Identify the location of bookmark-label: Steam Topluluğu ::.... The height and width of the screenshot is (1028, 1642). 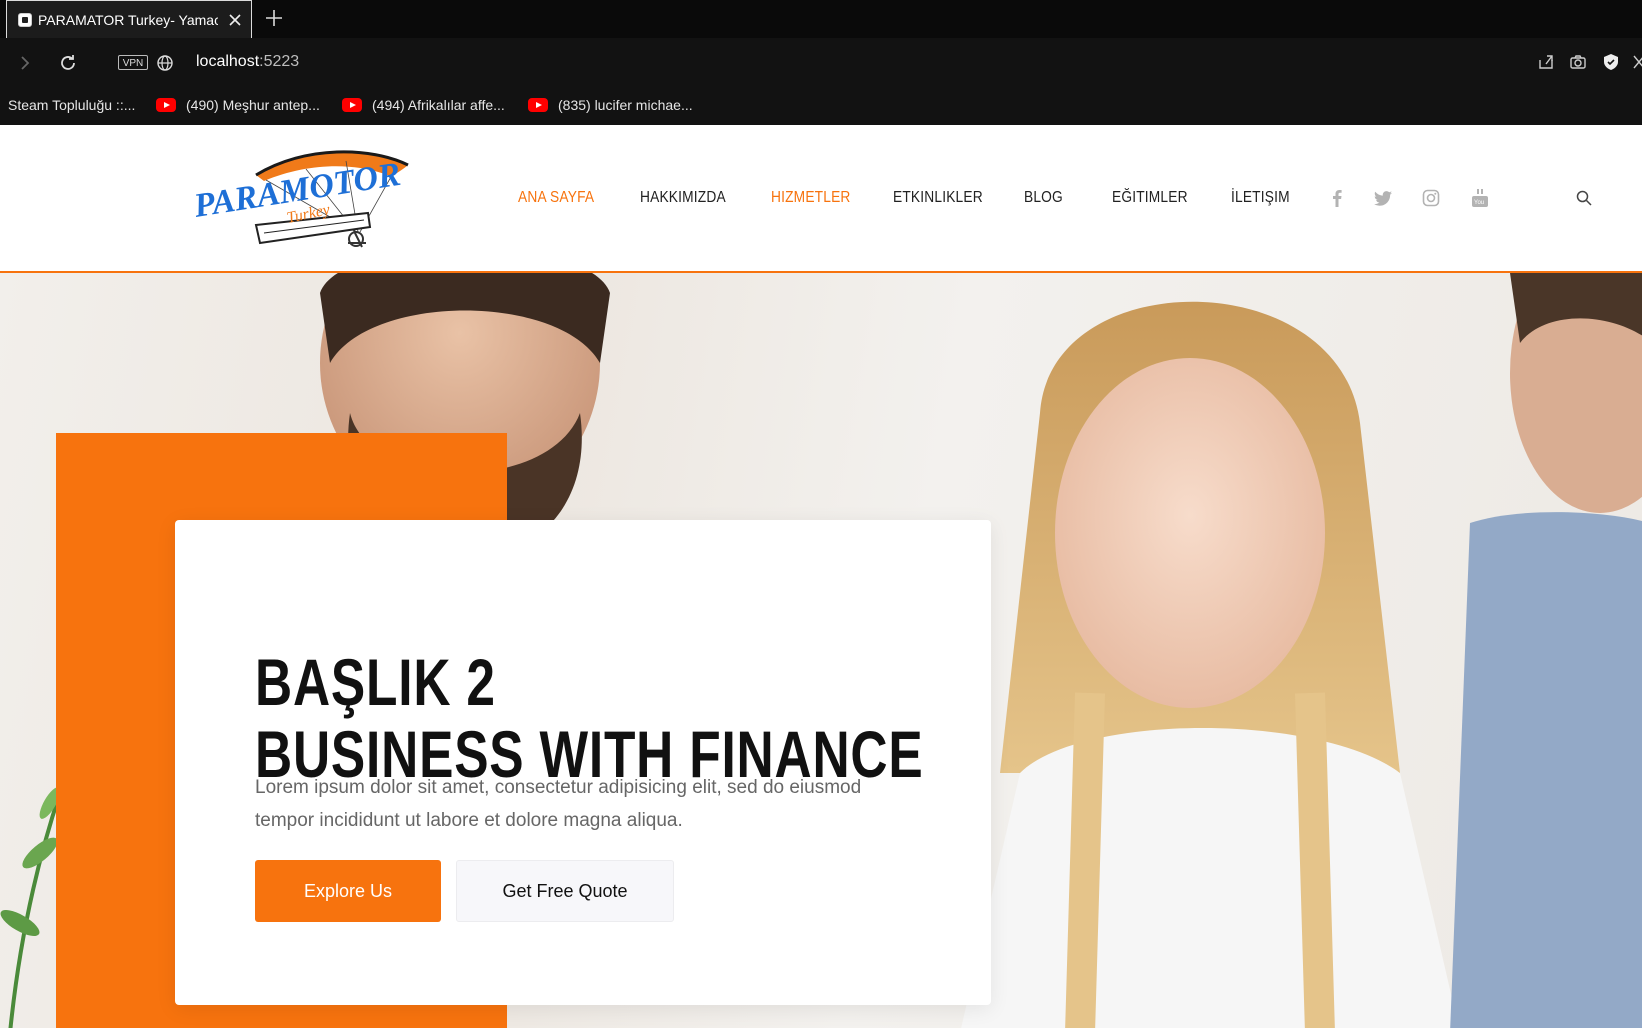
(72, 105).